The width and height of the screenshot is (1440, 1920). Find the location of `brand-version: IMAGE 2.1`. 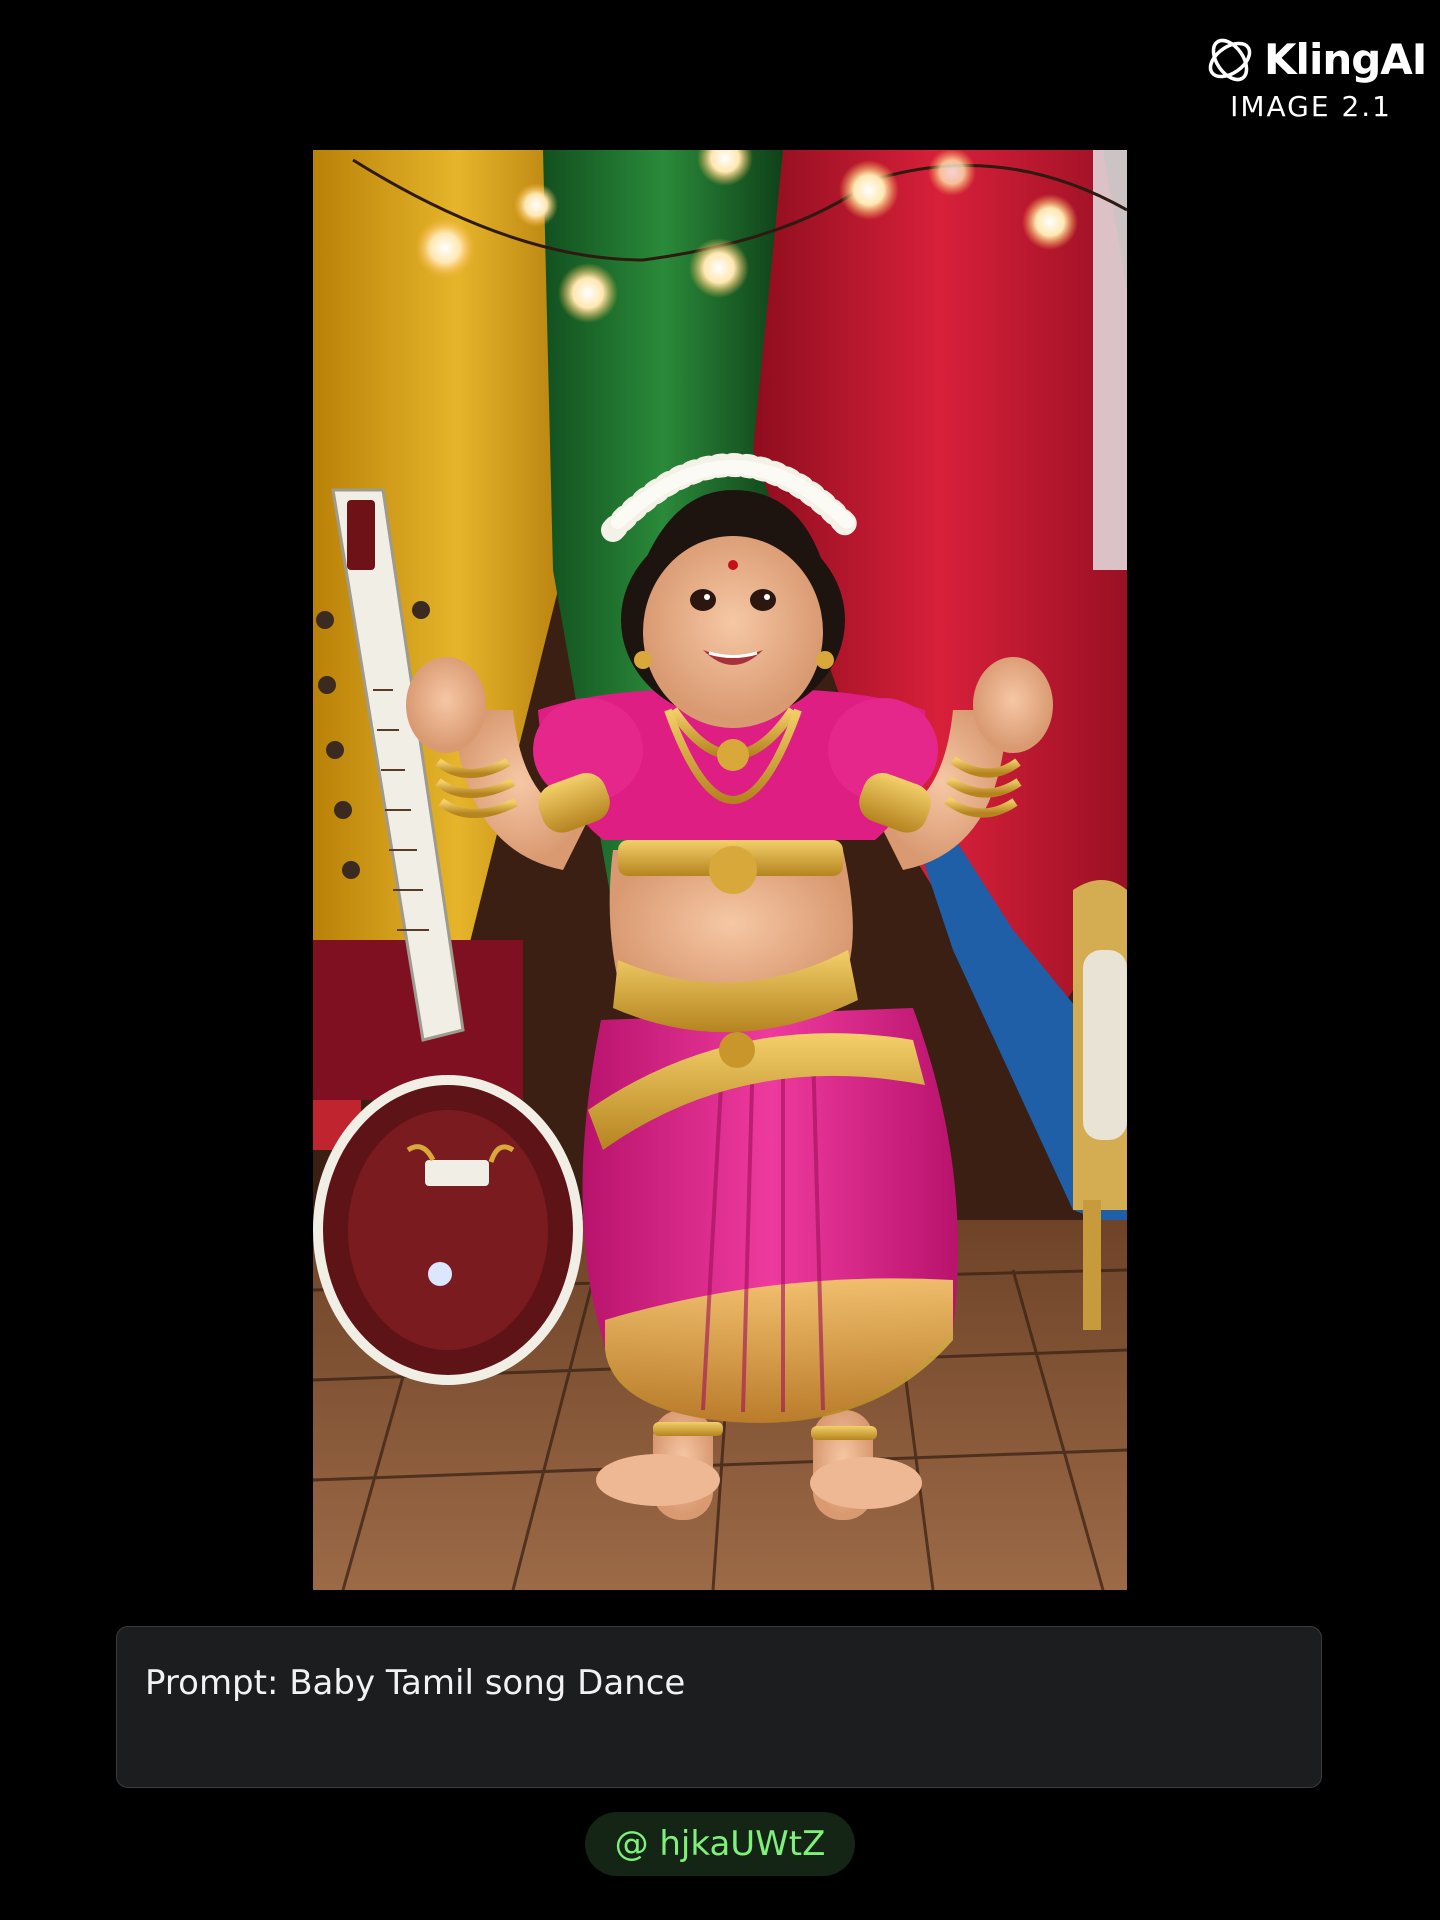

brand-version: IMAGE 2.1 is located at coordinates (1311, 106).